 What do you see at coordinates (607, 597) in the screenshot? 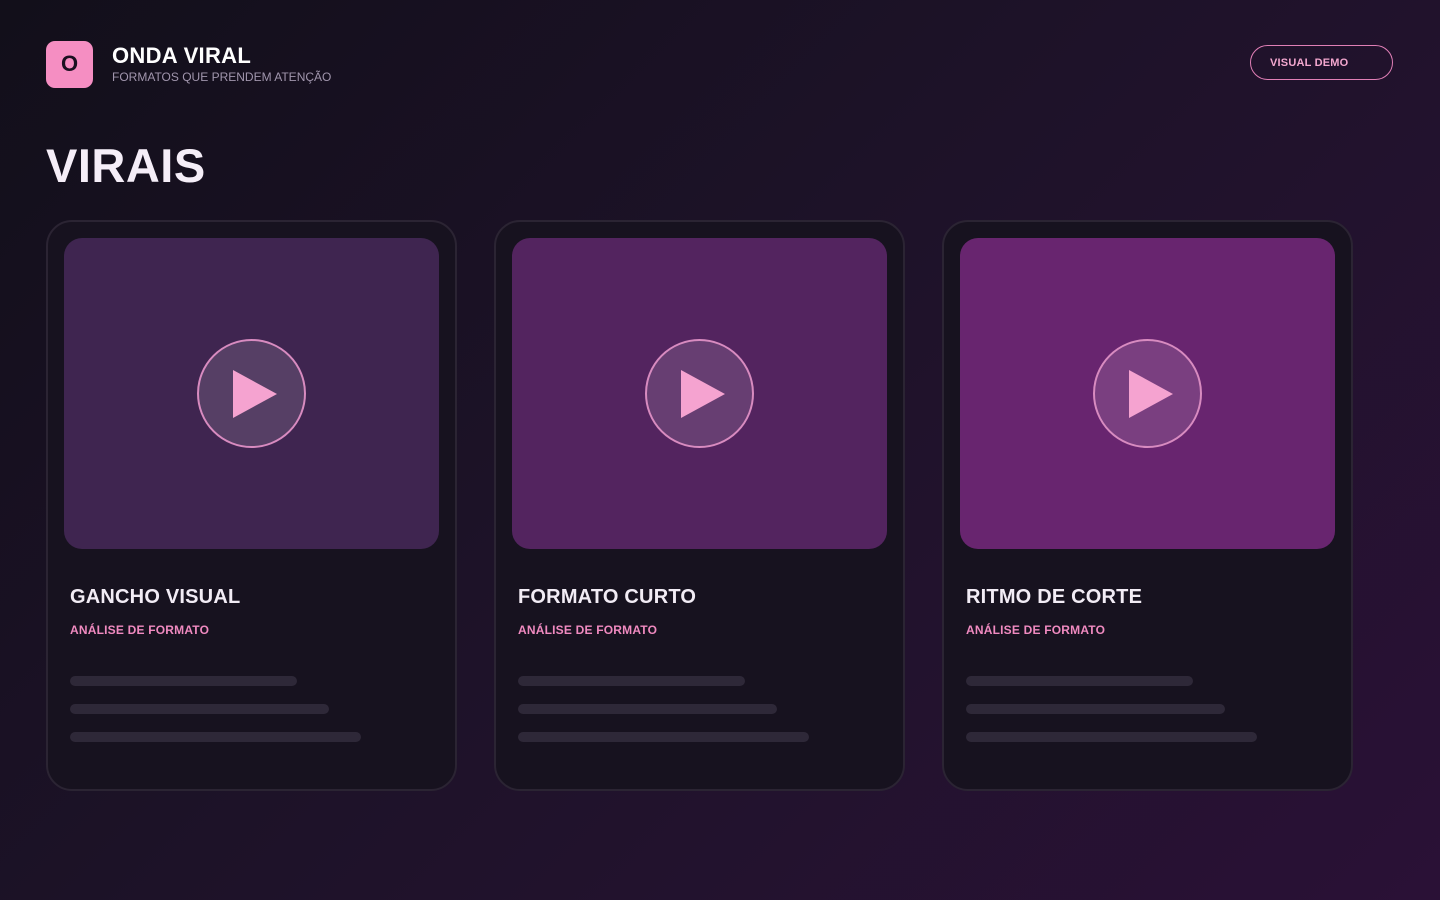
I see `card-title: FORMATO CURTO` at bounding box center [607, 597].